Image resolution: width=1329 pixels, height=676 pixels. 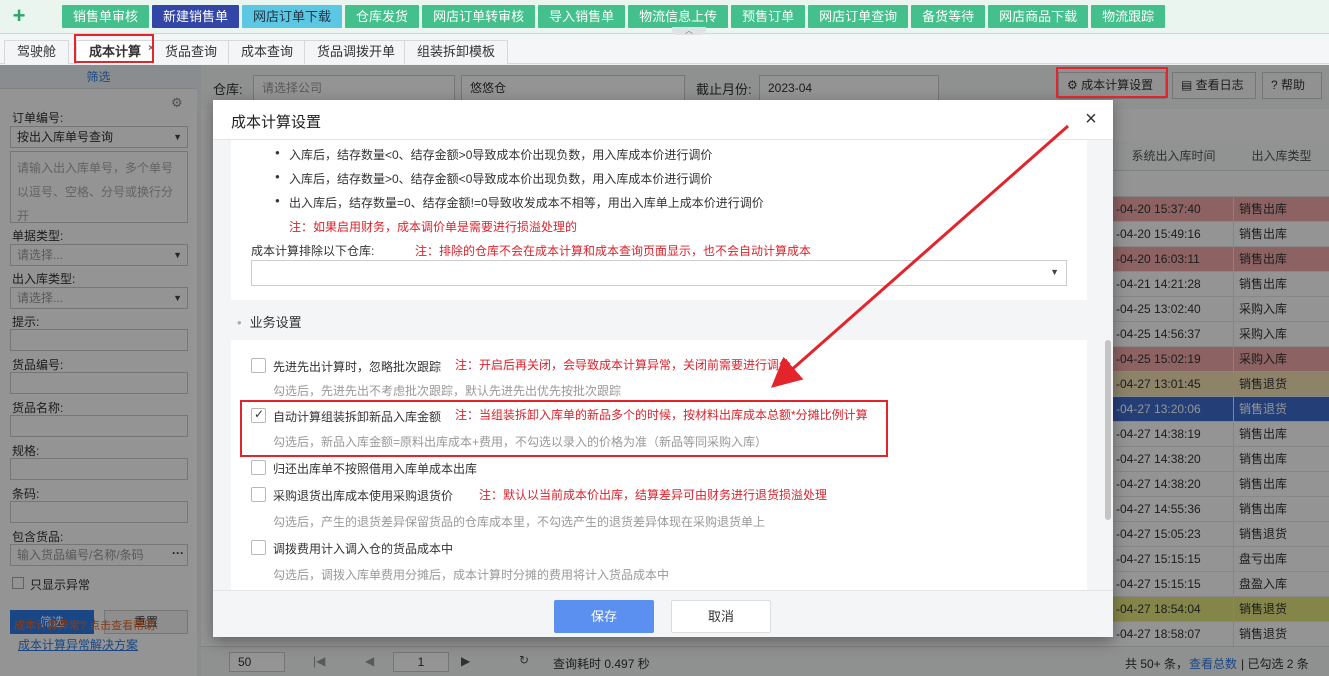 I want to click on return-not-borrow-cost-checkbox, so click(x=258, y=467).